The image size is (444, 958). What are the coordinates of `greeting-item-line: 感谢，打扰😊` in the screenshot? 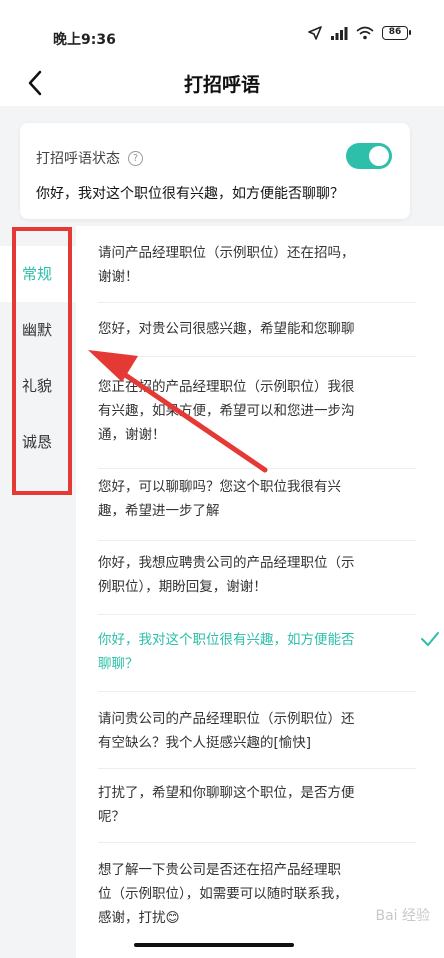 It's located at (139, 918).